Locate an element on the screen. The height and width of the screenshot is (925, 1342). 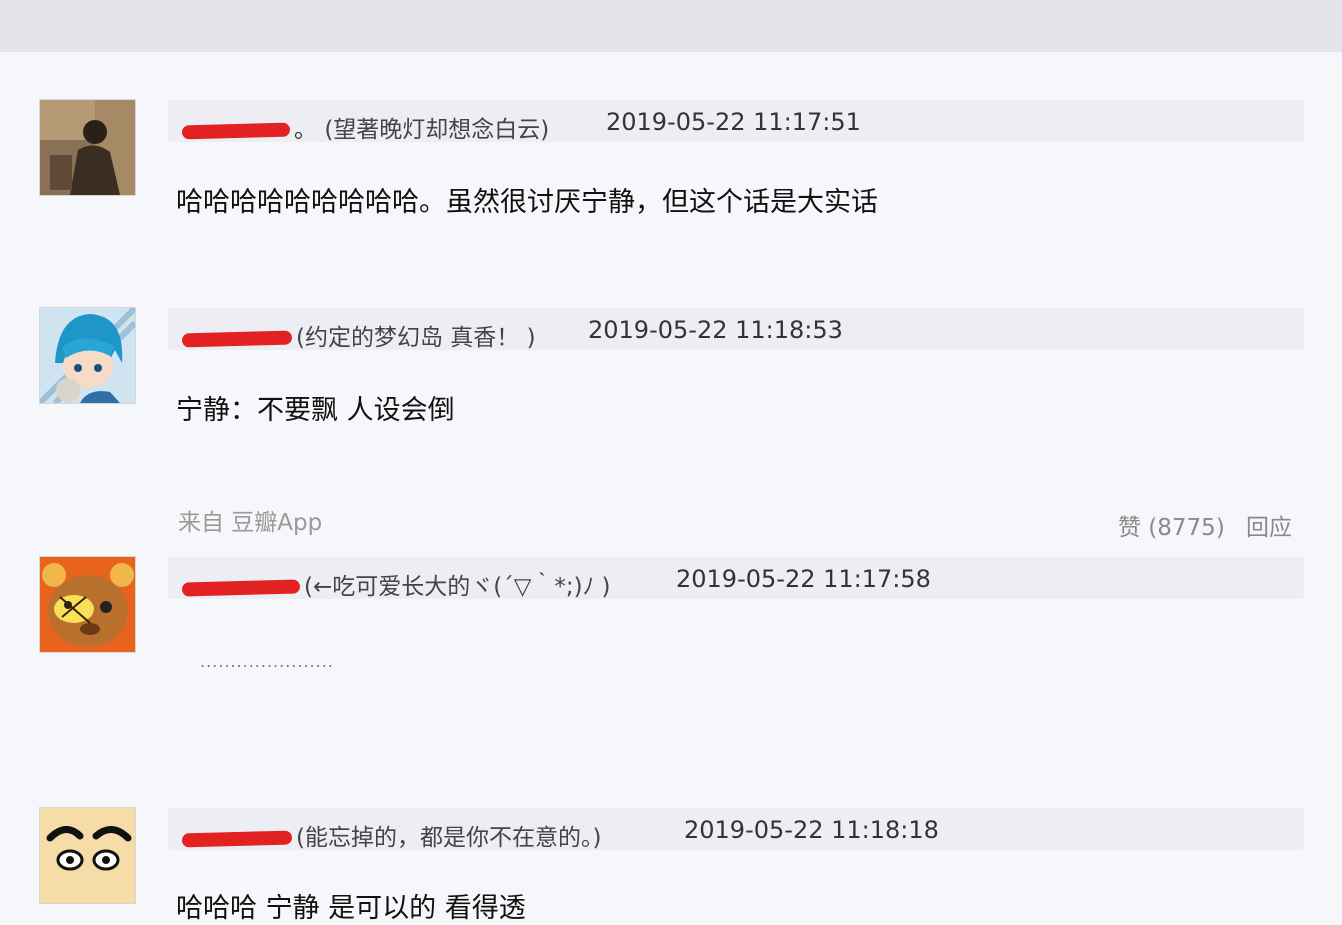
reply-button: 回应 is located at coordinates (1269, 525).